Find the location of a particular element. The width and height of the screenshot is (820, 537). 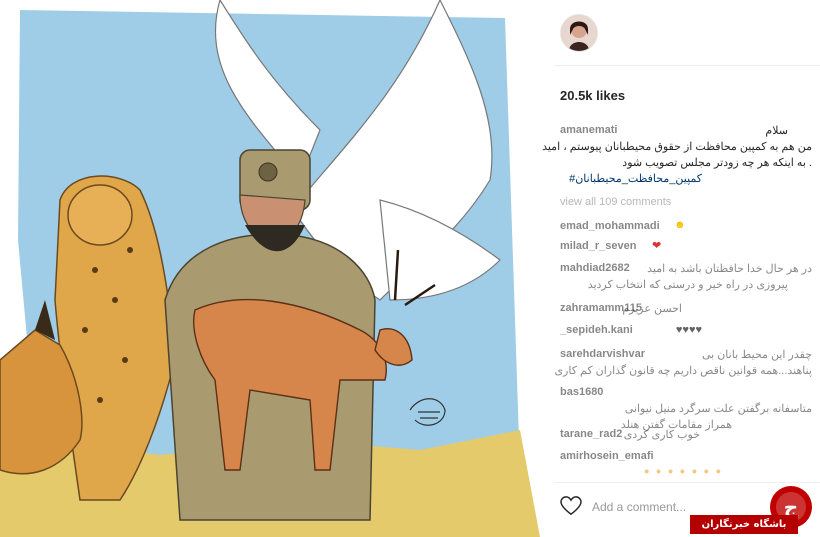

header-divider is located at coordinates (687, 65).